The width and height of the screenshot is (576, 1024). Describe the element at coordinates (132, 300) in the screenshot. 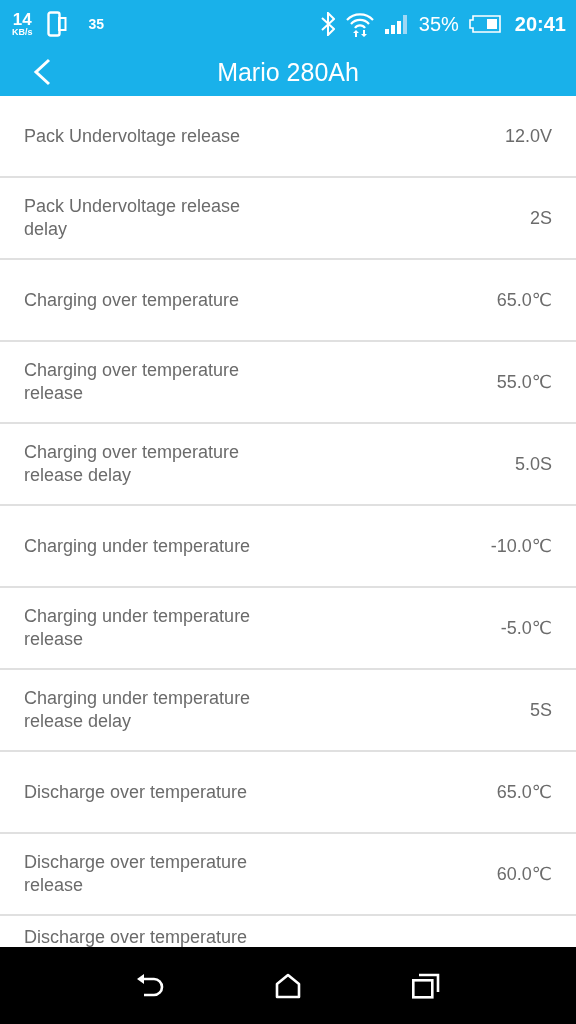

I see `setting-label: Charging over temperature` at that location.